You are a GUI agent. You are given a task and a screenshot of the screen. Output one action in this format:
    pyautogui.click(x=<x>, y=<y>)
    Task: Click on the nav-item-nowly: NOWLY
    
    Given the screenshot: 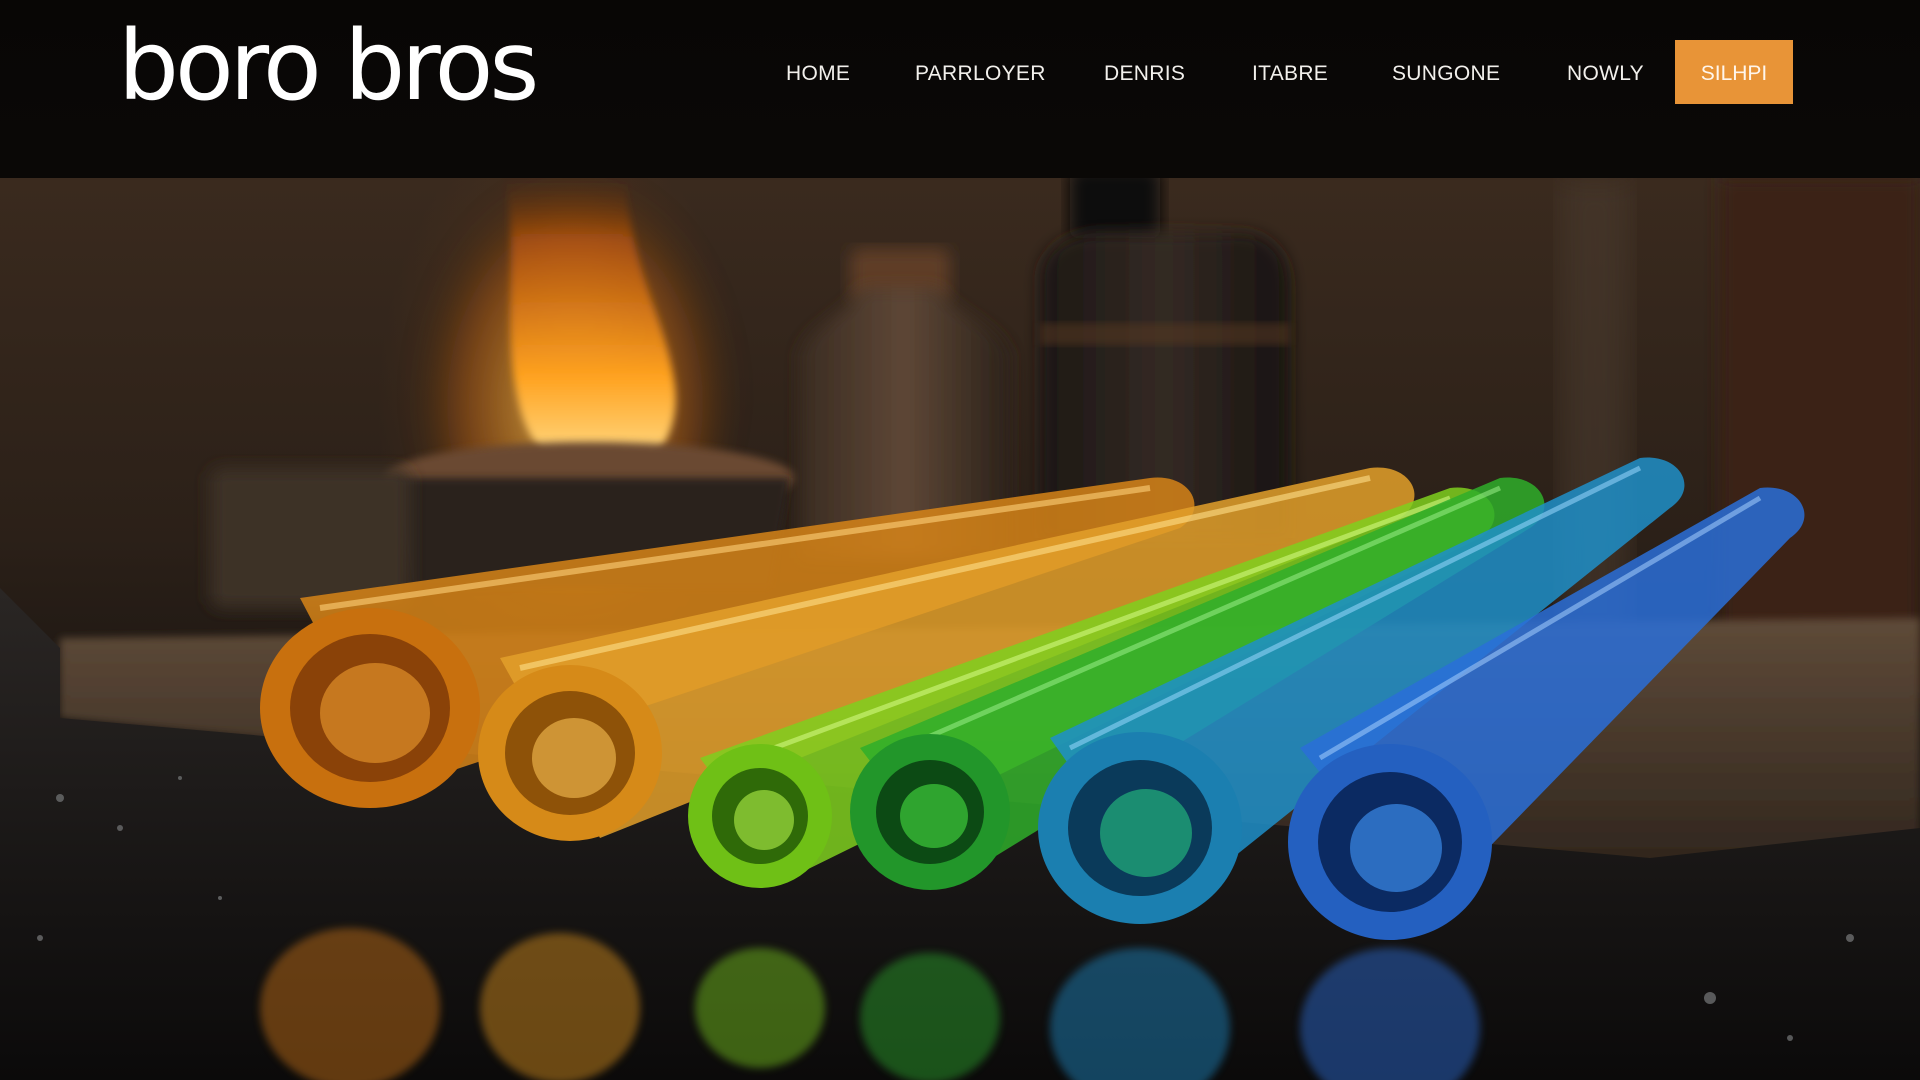 What is the action you would take?
    pyautogui.click(x=1605, y=72)
    